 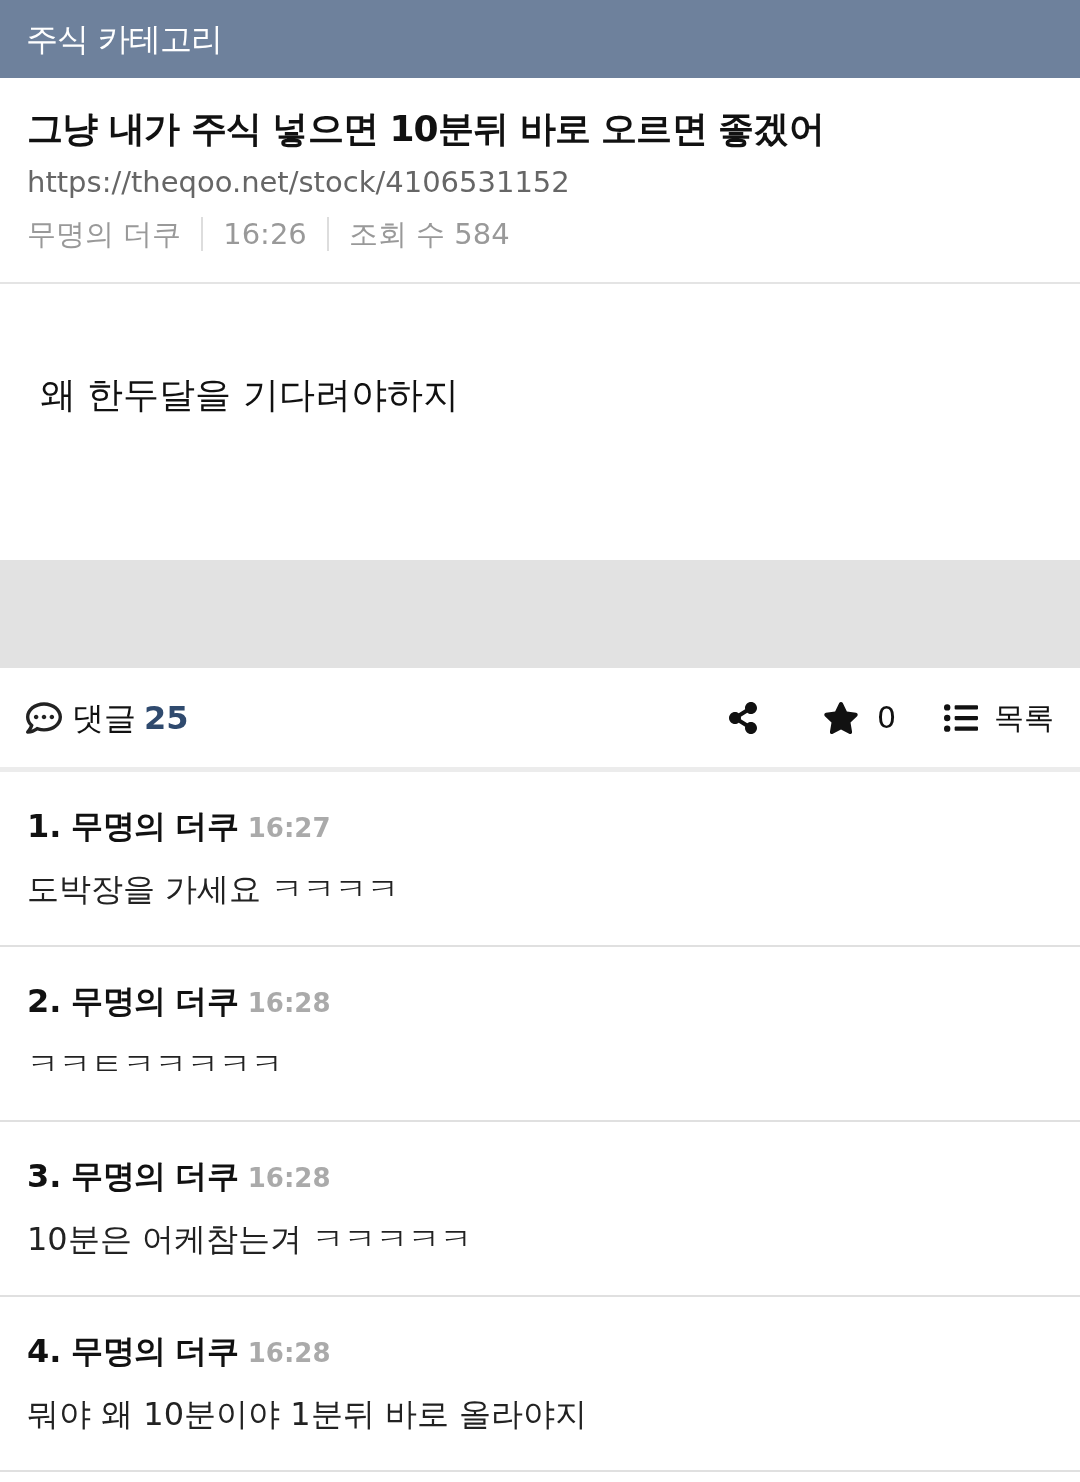 I want to click on list-button: 목록, so click(x=999, y=717).